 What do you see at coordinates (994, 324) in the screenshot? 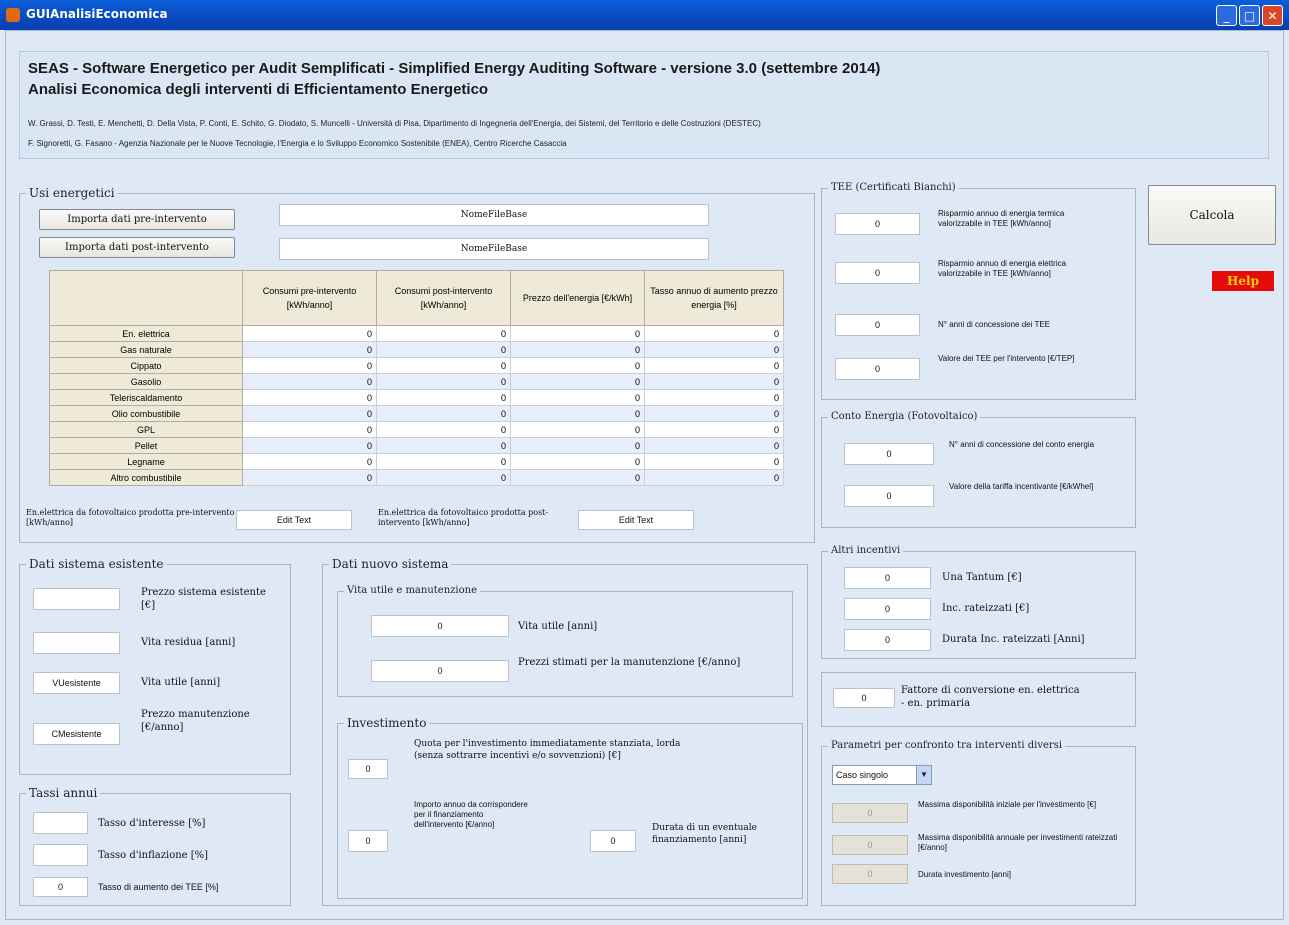
I see `tee-anni-label: N° anni di concessione dei TEE` at bounding box center [994, 324].